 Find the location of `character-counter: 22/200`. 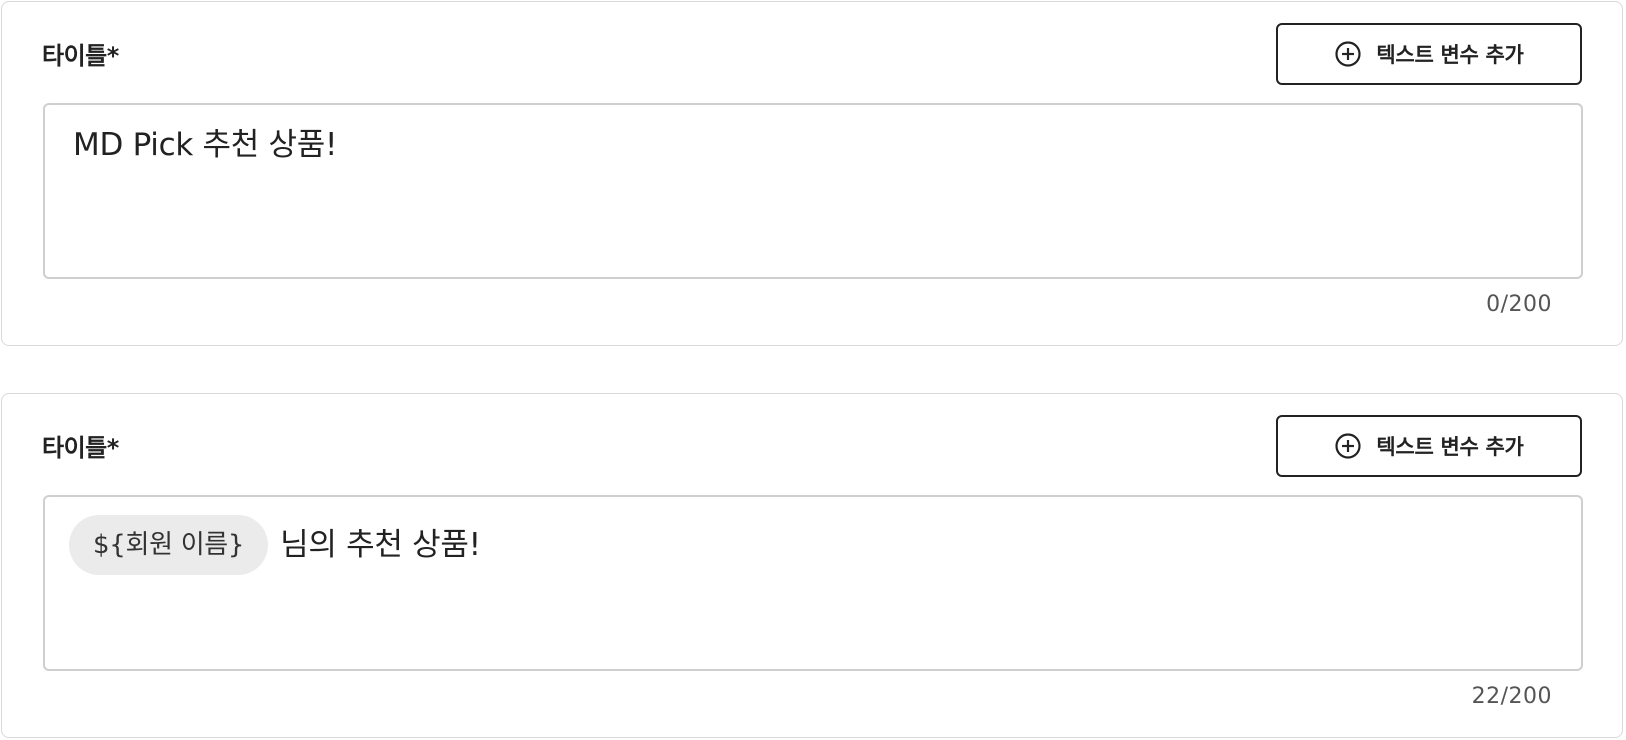

character-counter: 22/200 is located at coordinates (1511, 696).